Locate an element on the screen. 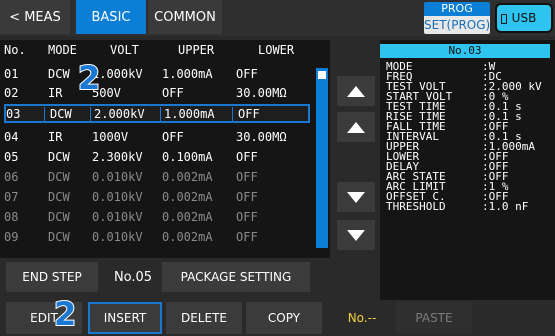 The image size is (555, 336). page-down-button is located at coordinates (356, 235).